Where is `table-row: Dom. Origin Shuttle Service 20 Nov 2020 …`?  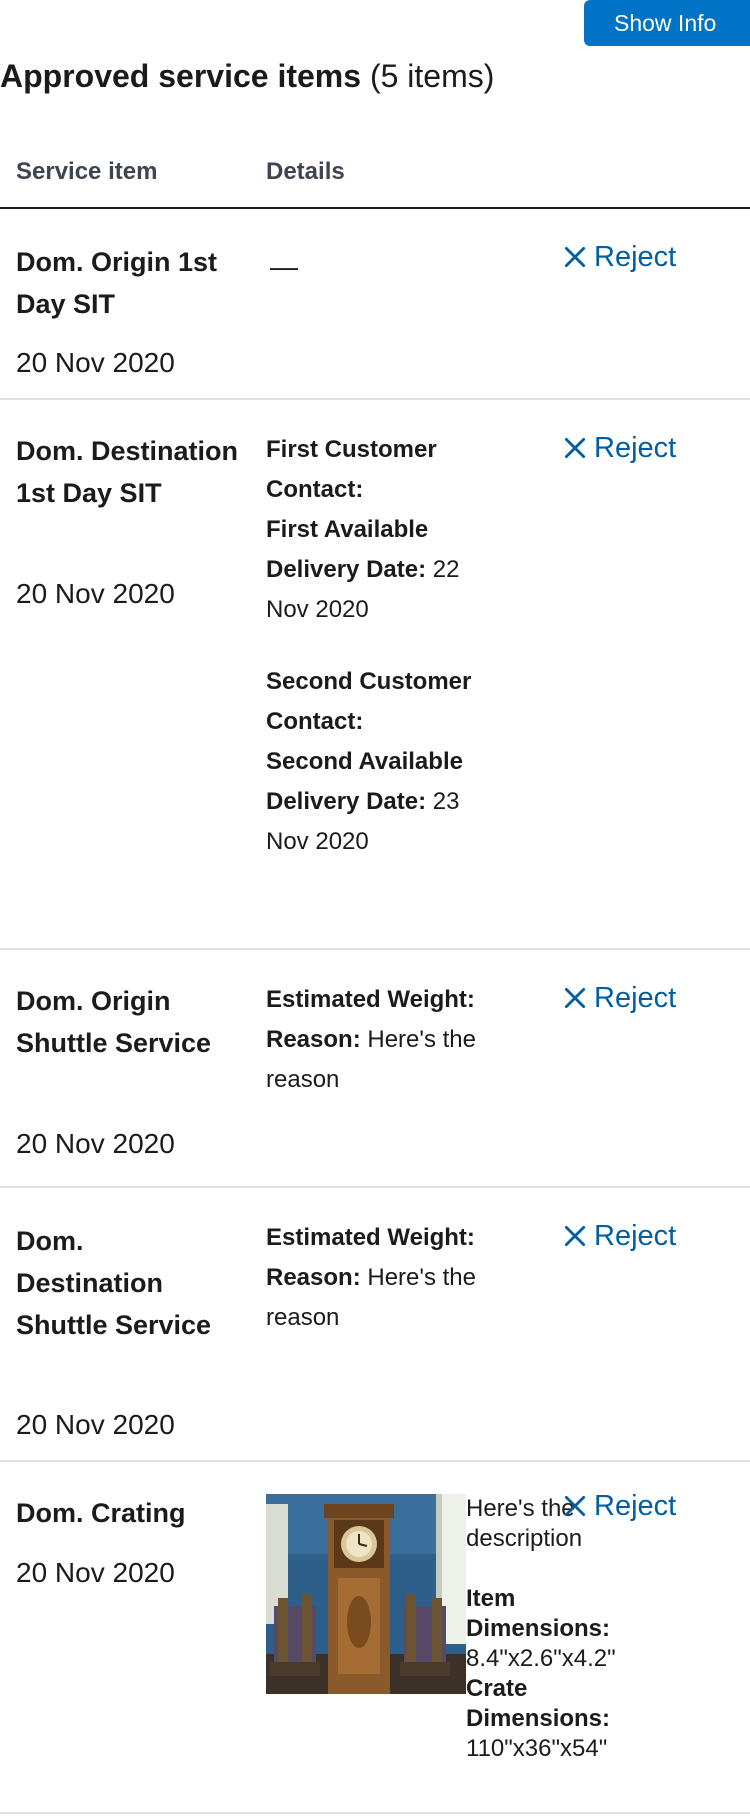
table-row: Dom. Origin Shuttle Service 20 Nov 2020 … is located at coordinates (375, 1069).